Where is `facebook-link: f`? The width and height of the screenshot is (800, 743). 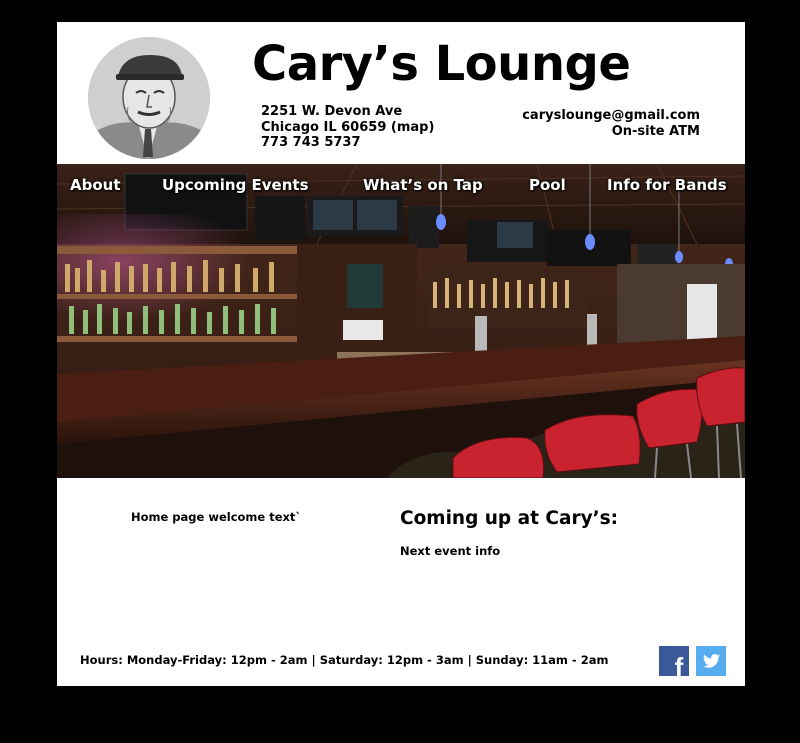
facebook-link: f is located at coordinates (674, 664).